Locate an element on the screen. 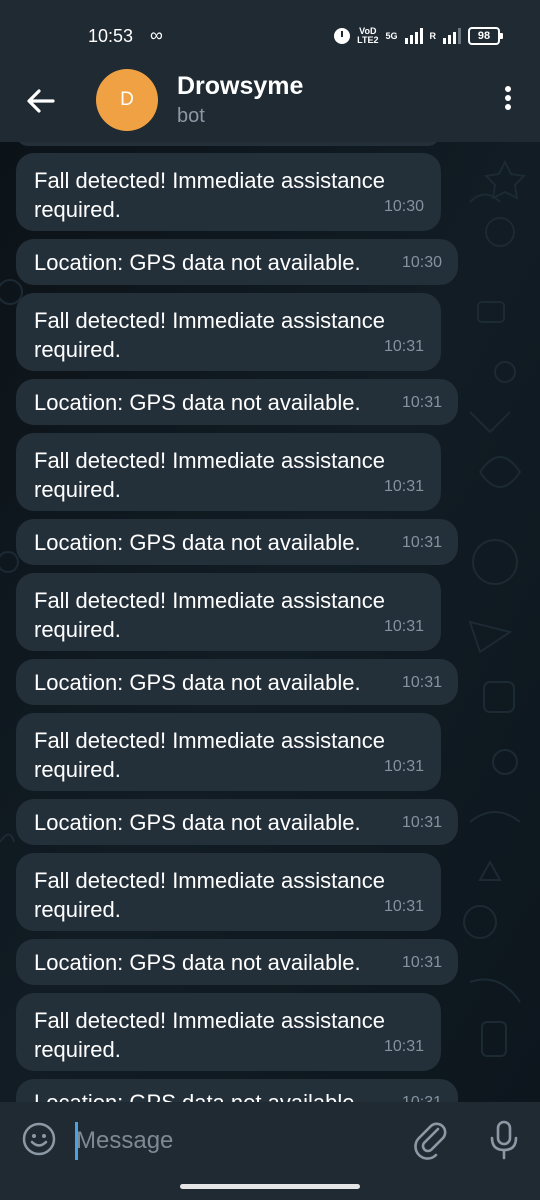 The width and height of the screenshot is (540, 1200). network-5g-label: 5G is located at coordinates (391, 35).